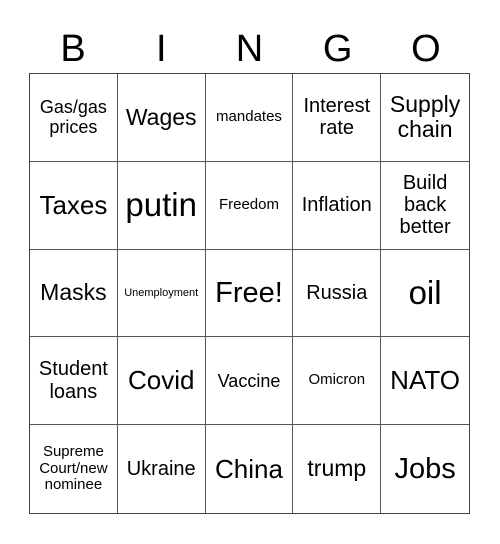 This screenshot has height=544, width=500. I want to click on bingo-cell: Taxes, so click(74, 205).